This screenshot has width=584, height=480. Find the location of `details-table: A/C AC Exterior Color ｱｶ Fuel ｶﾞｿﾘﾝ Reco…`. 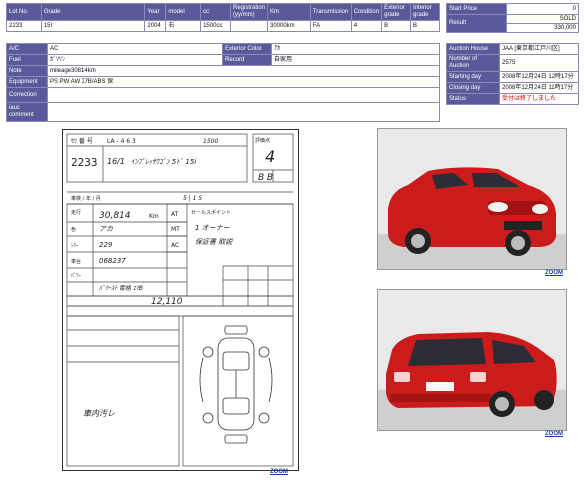

details-table: A/C AC Exterior Color ｱｶ Fuel ｶﾞｿﾘﾝ Reco… is located at coordinates (223, 82).